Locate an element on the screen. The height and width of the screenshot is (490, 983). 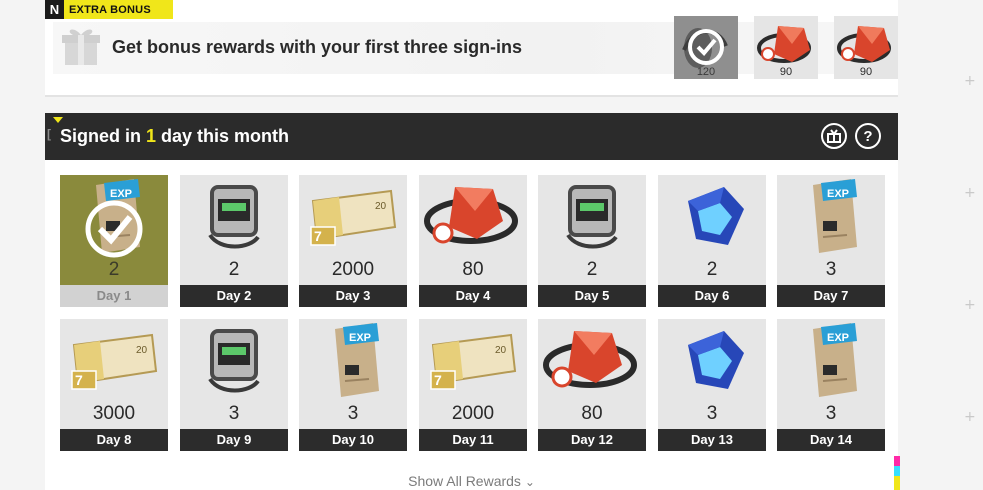
bonus-reward-card-2: 90 is located at coordinates (786, 47).